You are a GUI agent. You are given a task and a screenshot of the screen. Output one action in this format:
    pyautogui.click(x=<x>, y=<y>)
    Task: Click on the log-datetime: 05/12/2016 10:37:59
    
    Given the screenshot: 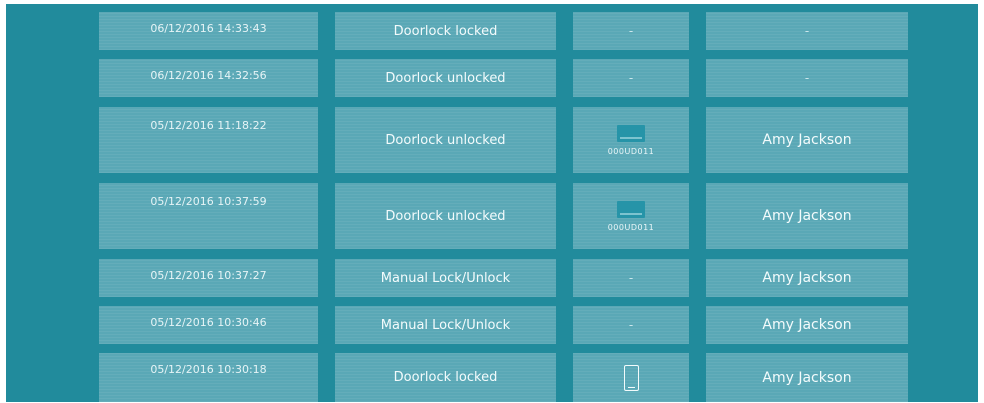 What is the action you would take?
    pyautogui.click(x=208, y=216)
    